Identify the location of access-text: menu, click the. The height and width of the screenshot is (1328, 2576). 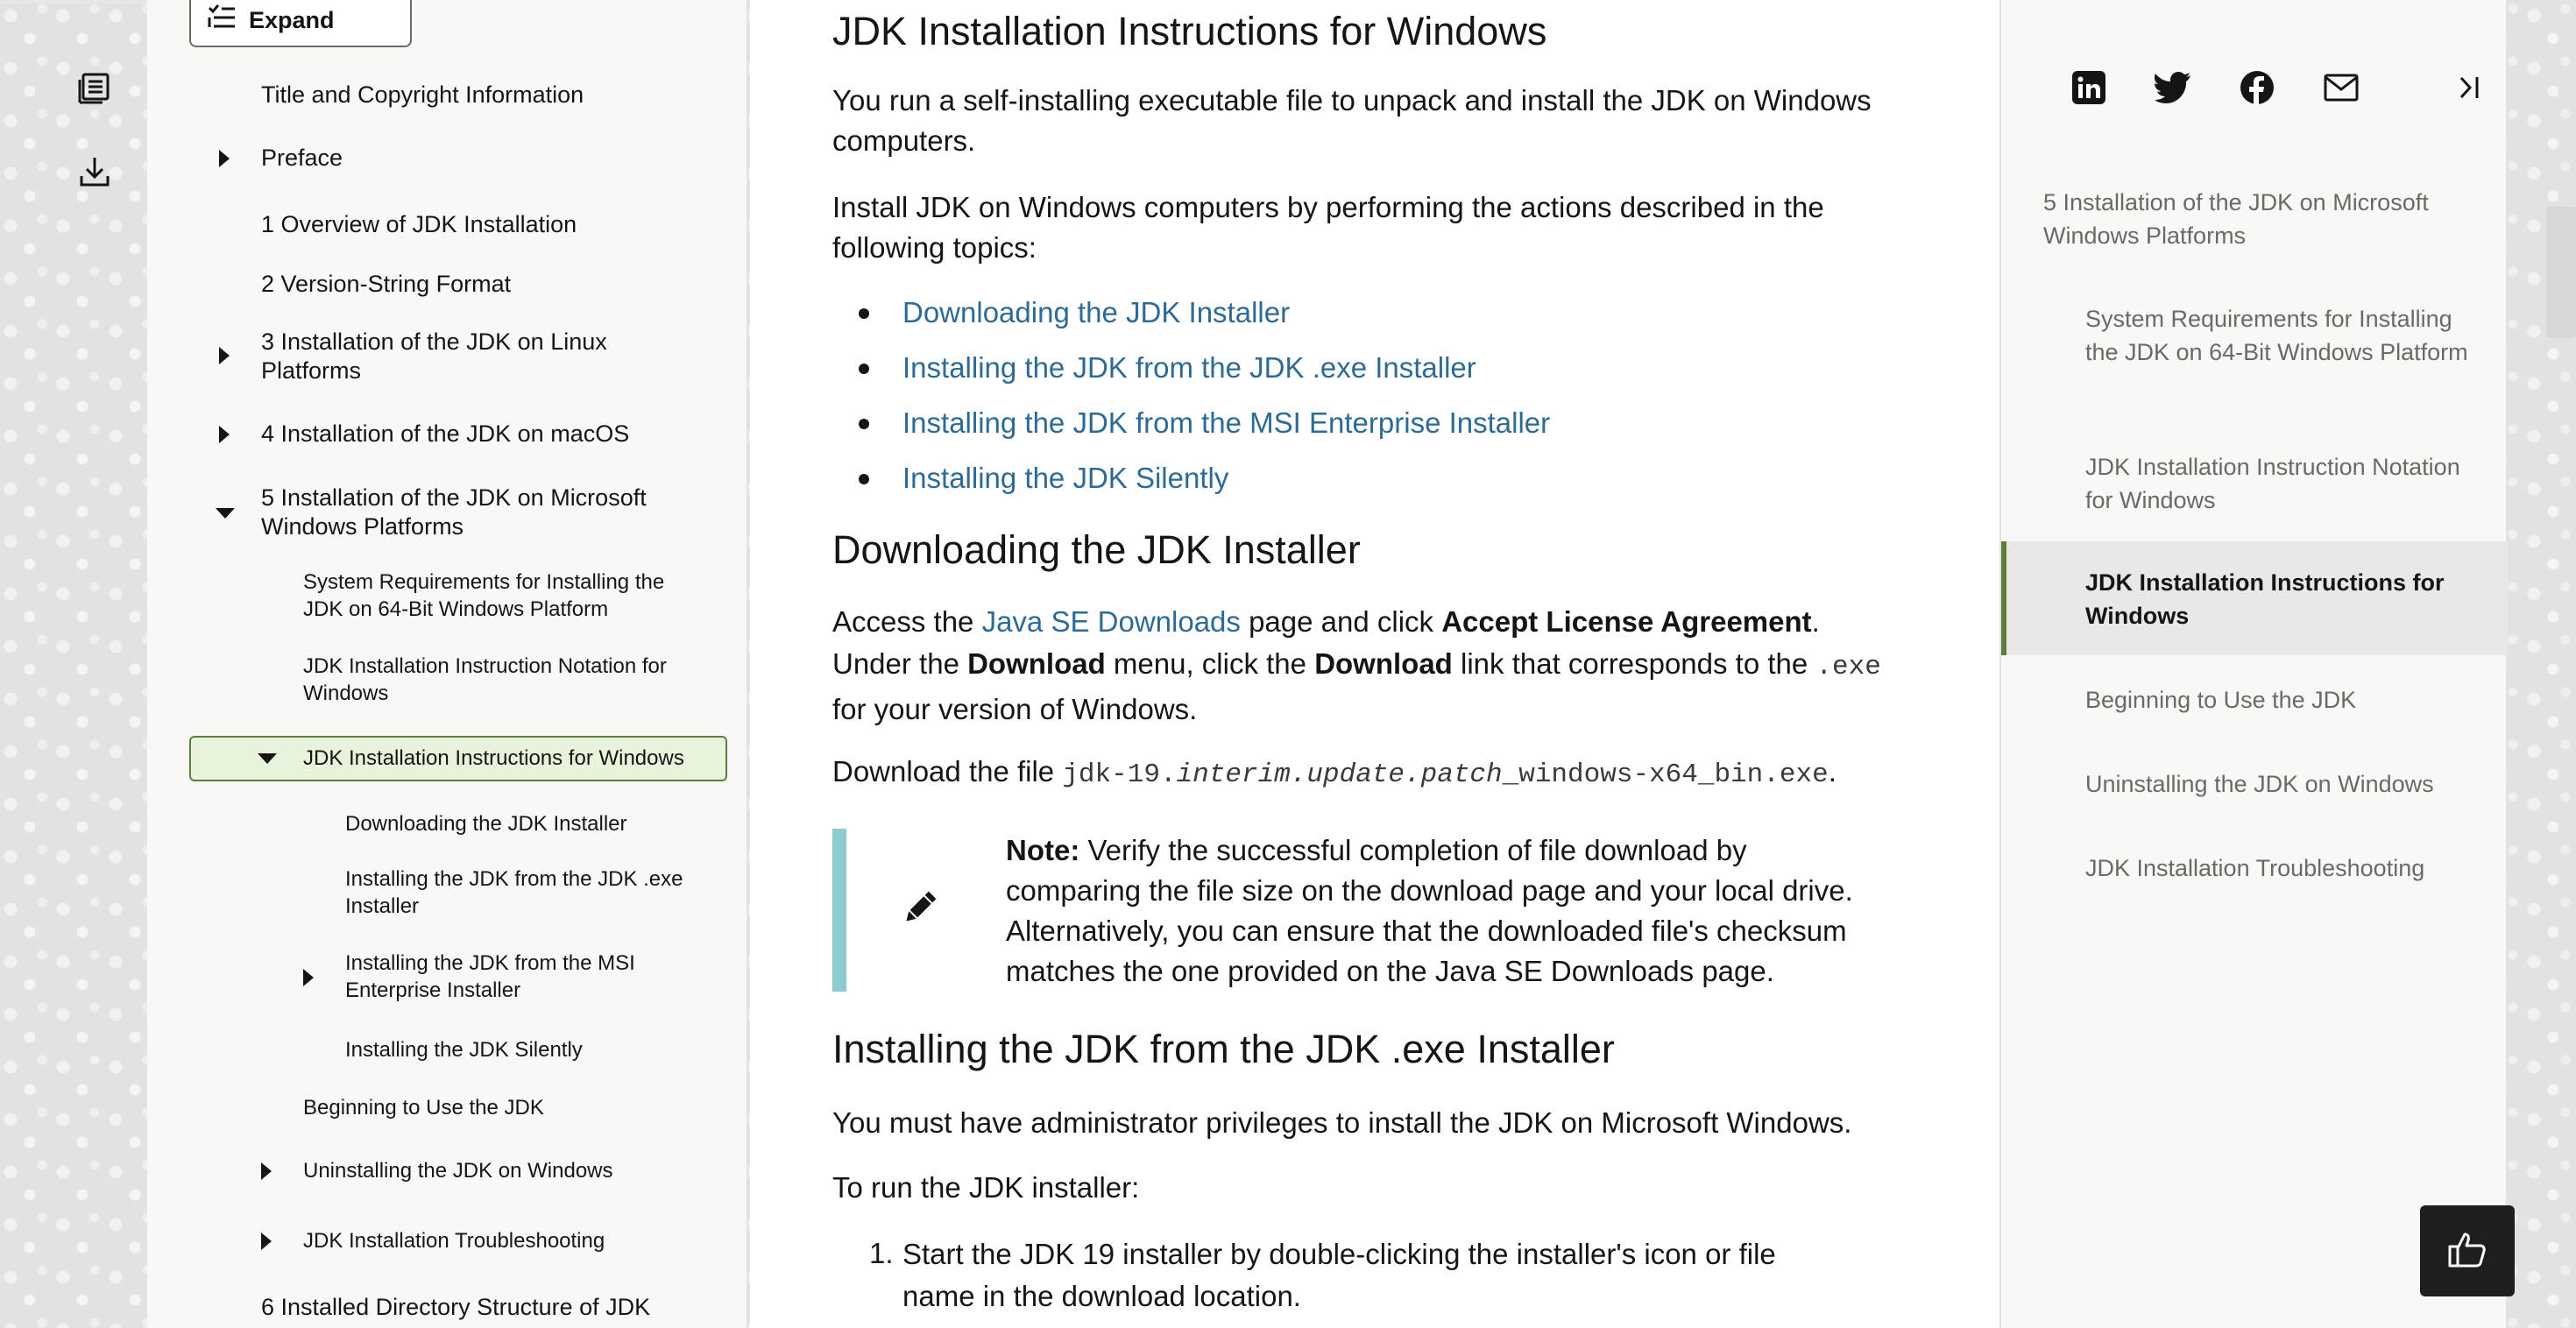
(1210, 663).